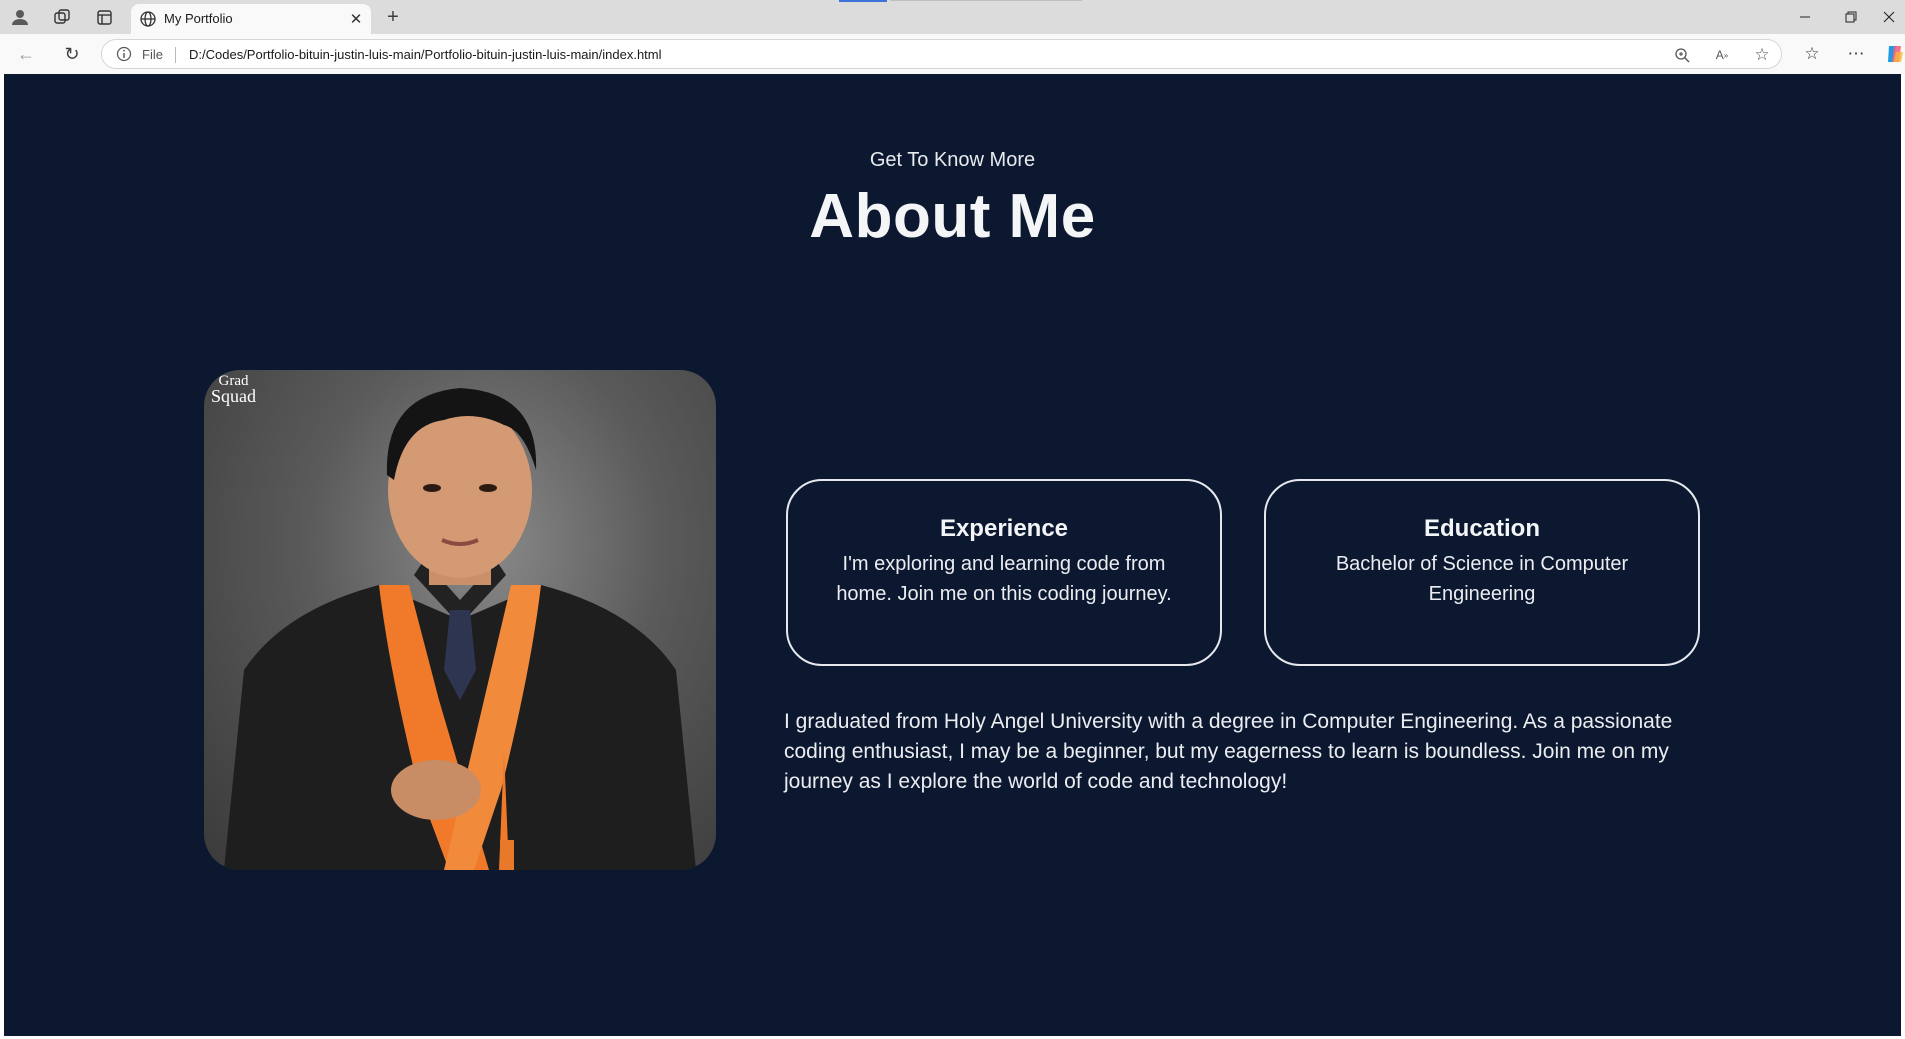  Describe the element at coordinates (20, 17) in the screenshot. I see `profile-icon` at that location.